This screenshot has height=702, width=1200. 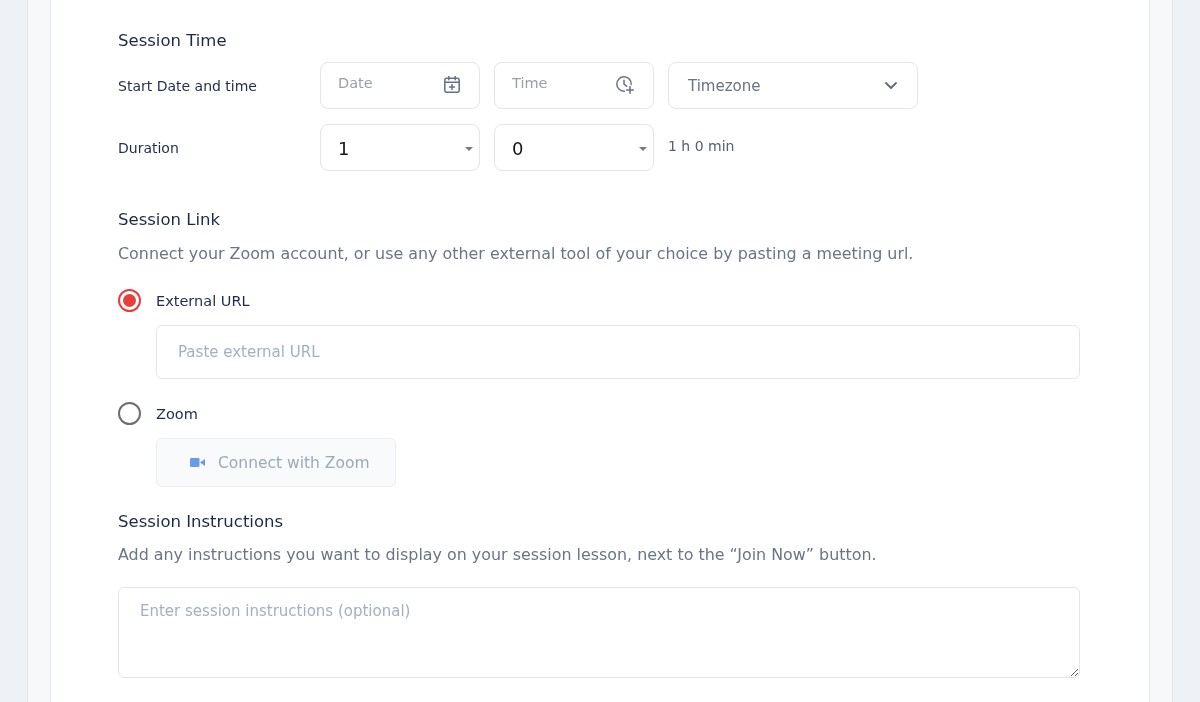 What do you see at coordinates (188, 85) in the screenshot?
I see `field-label: Start Date and time` at bounding box center [188, 85].